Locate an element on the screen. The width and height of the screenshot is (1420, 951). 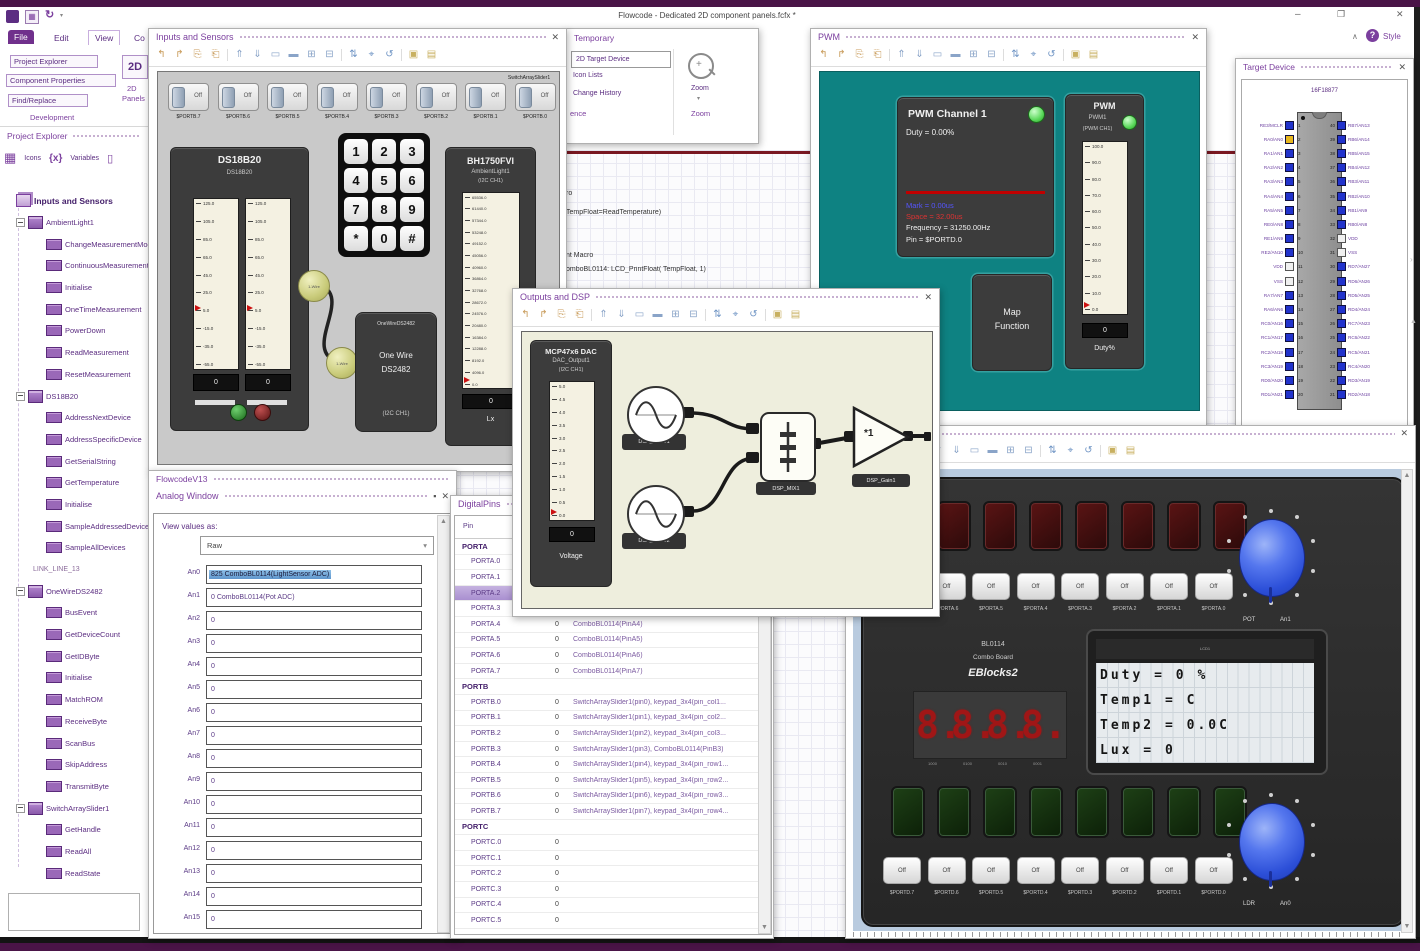
board-close-icon: ✕ is located at coordinates (1404, 433).